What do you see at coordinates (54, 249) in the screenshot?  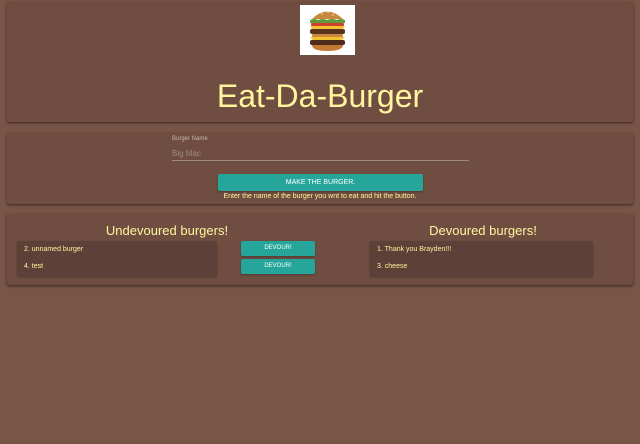 I see `list-item: 2. unnamed burger` at bounding box center [54, 249].